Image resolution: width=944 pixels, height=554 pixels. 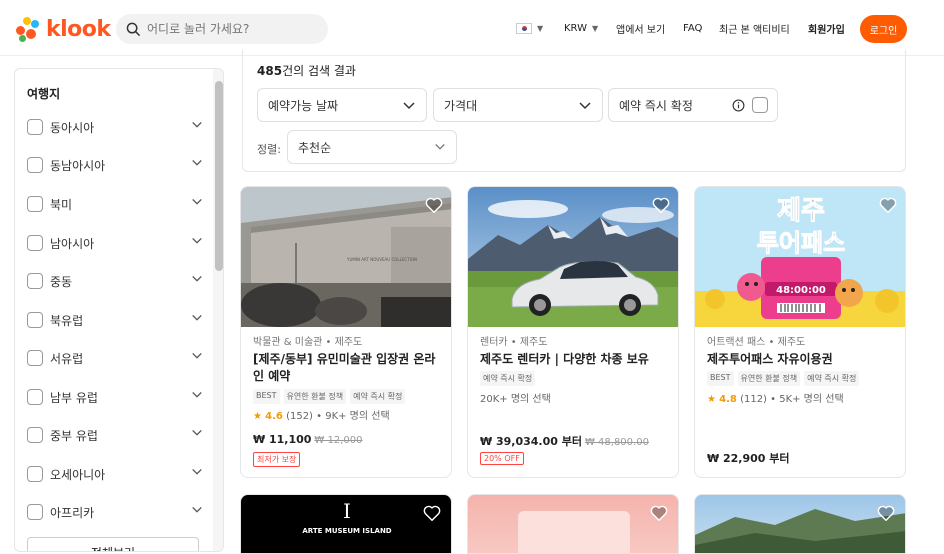 What do you see at coordinates (738, 105) in the screenshot?
I see `info-icon` at bounding box center [738, 105].